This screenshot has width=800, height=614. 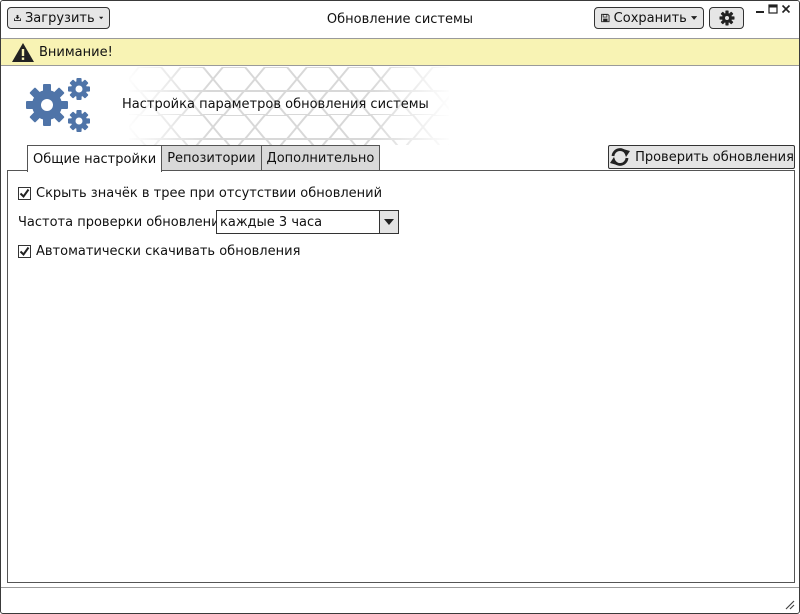 I want to click on close-icon, so click(x=786, y=9).